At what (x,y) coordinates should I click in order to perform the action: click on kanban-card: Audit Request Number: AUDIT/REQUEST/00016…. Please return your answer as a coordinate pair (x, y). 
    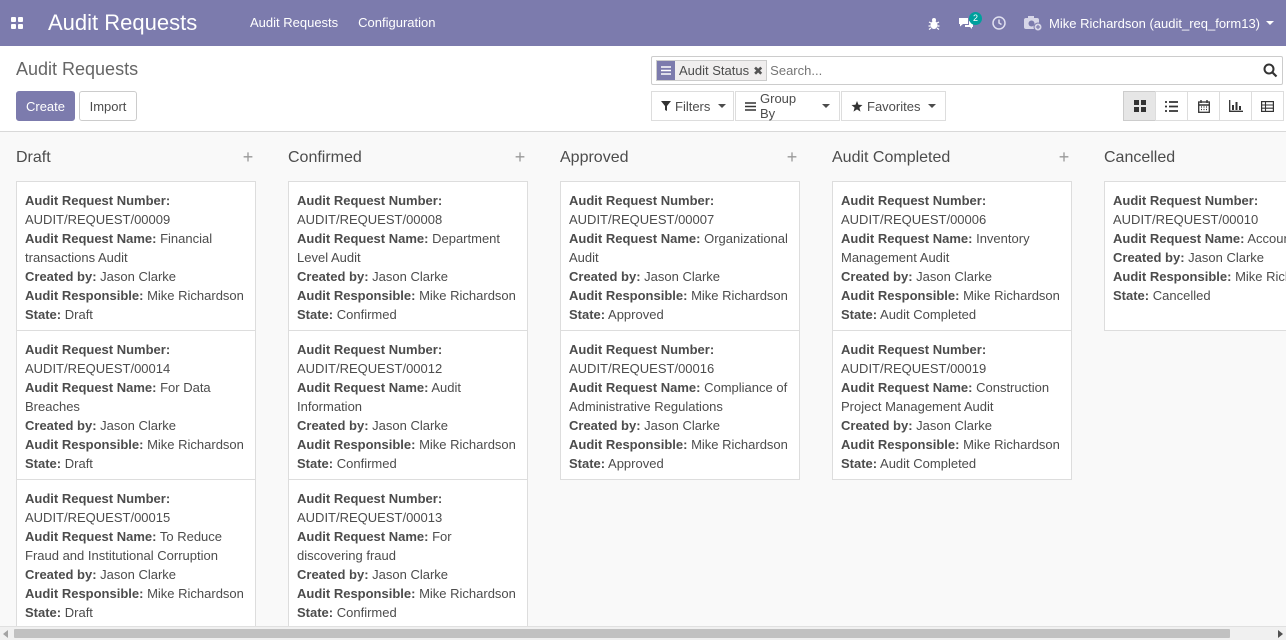
    Looking at the image, I should click on (680, 405).